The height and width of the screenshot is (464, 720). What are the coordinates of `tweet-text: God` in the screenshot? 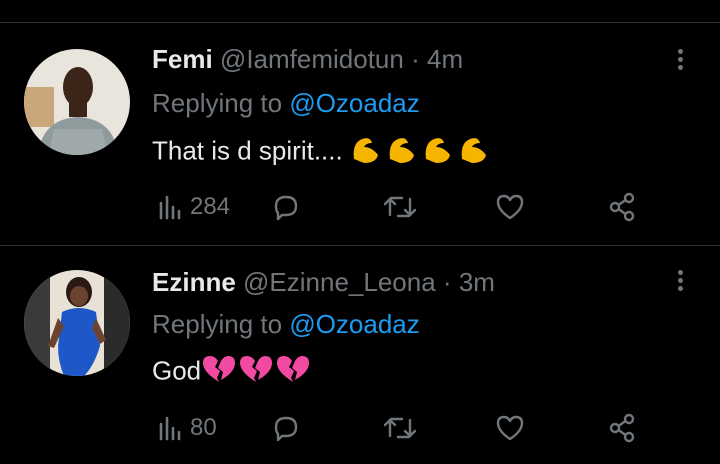 It's located at (232, 372).